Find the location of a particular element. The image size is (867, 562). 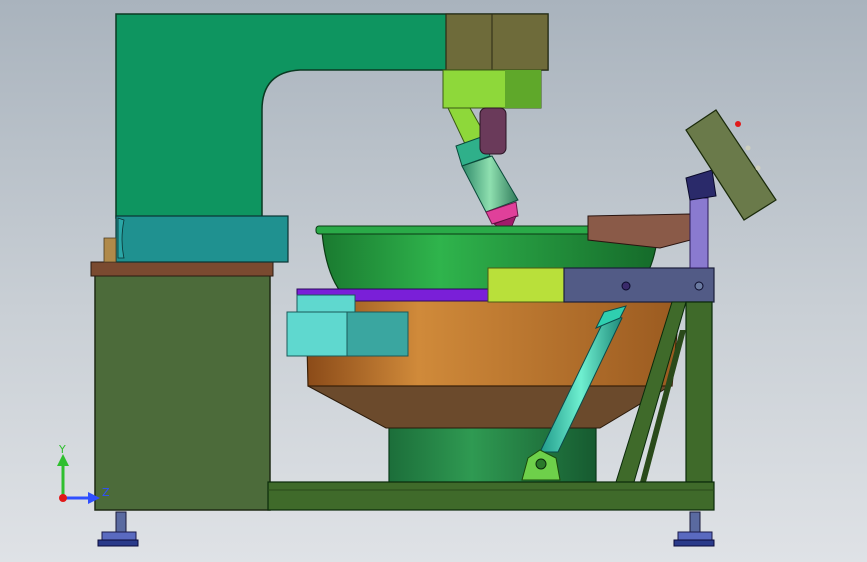

cylinder-pivot is located at coordinates (541, 464).